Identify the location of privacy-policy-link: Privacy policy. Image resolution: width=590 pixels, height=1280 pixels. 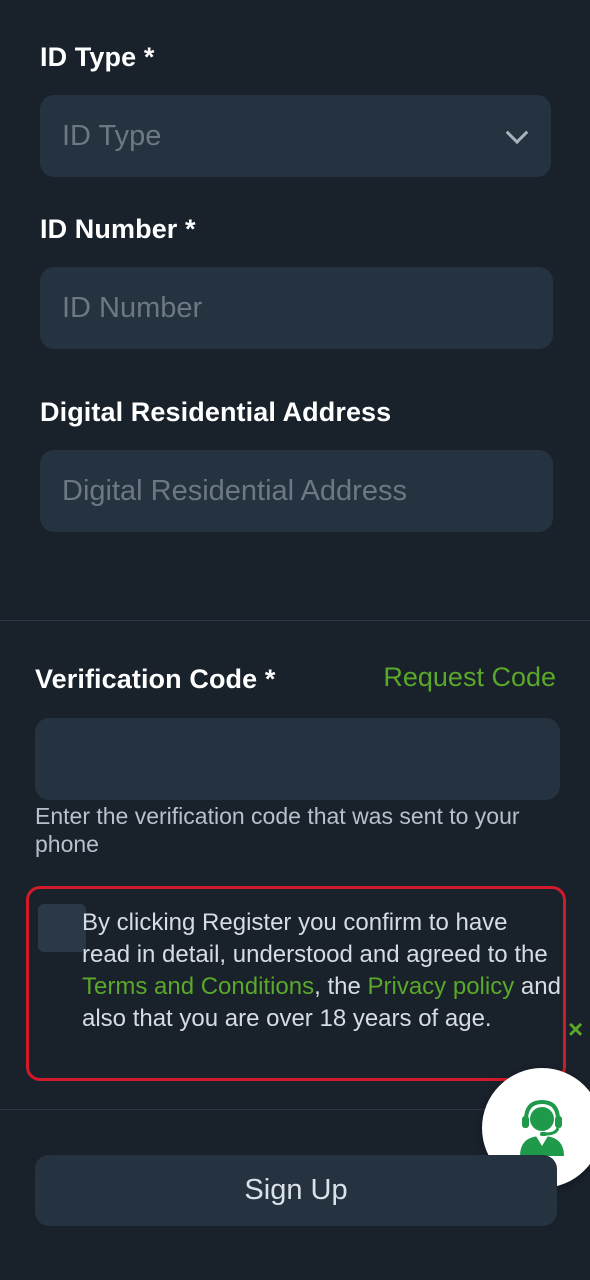
(441, 986).